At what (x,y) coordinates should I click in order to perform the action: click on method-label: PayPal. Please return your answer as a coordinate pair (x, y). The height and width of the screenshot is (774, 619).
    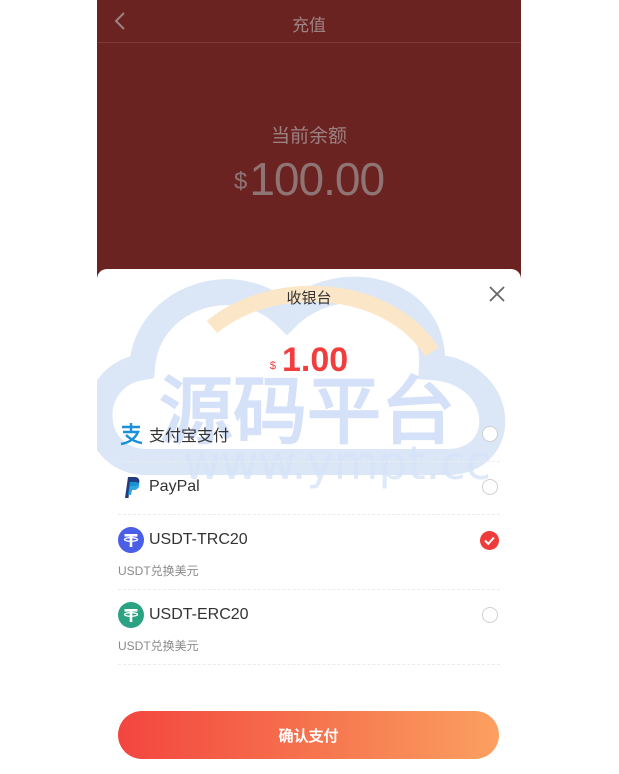
    Looking at the image, I should click on (174, 486).